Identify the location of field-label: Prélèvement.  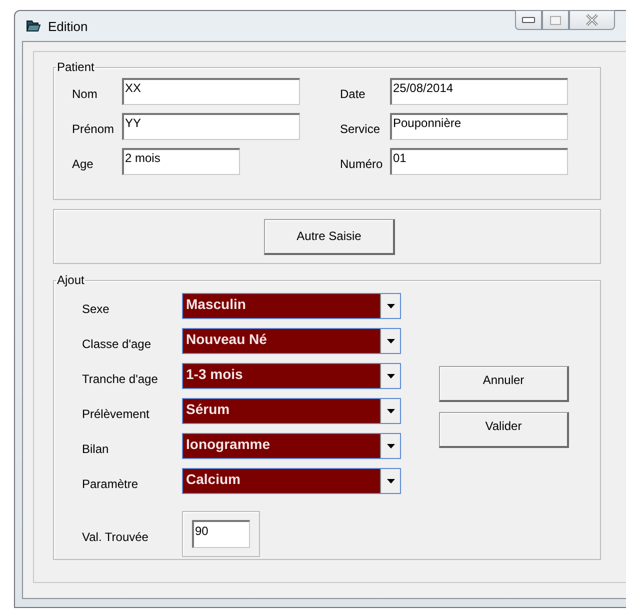
(115, 413).